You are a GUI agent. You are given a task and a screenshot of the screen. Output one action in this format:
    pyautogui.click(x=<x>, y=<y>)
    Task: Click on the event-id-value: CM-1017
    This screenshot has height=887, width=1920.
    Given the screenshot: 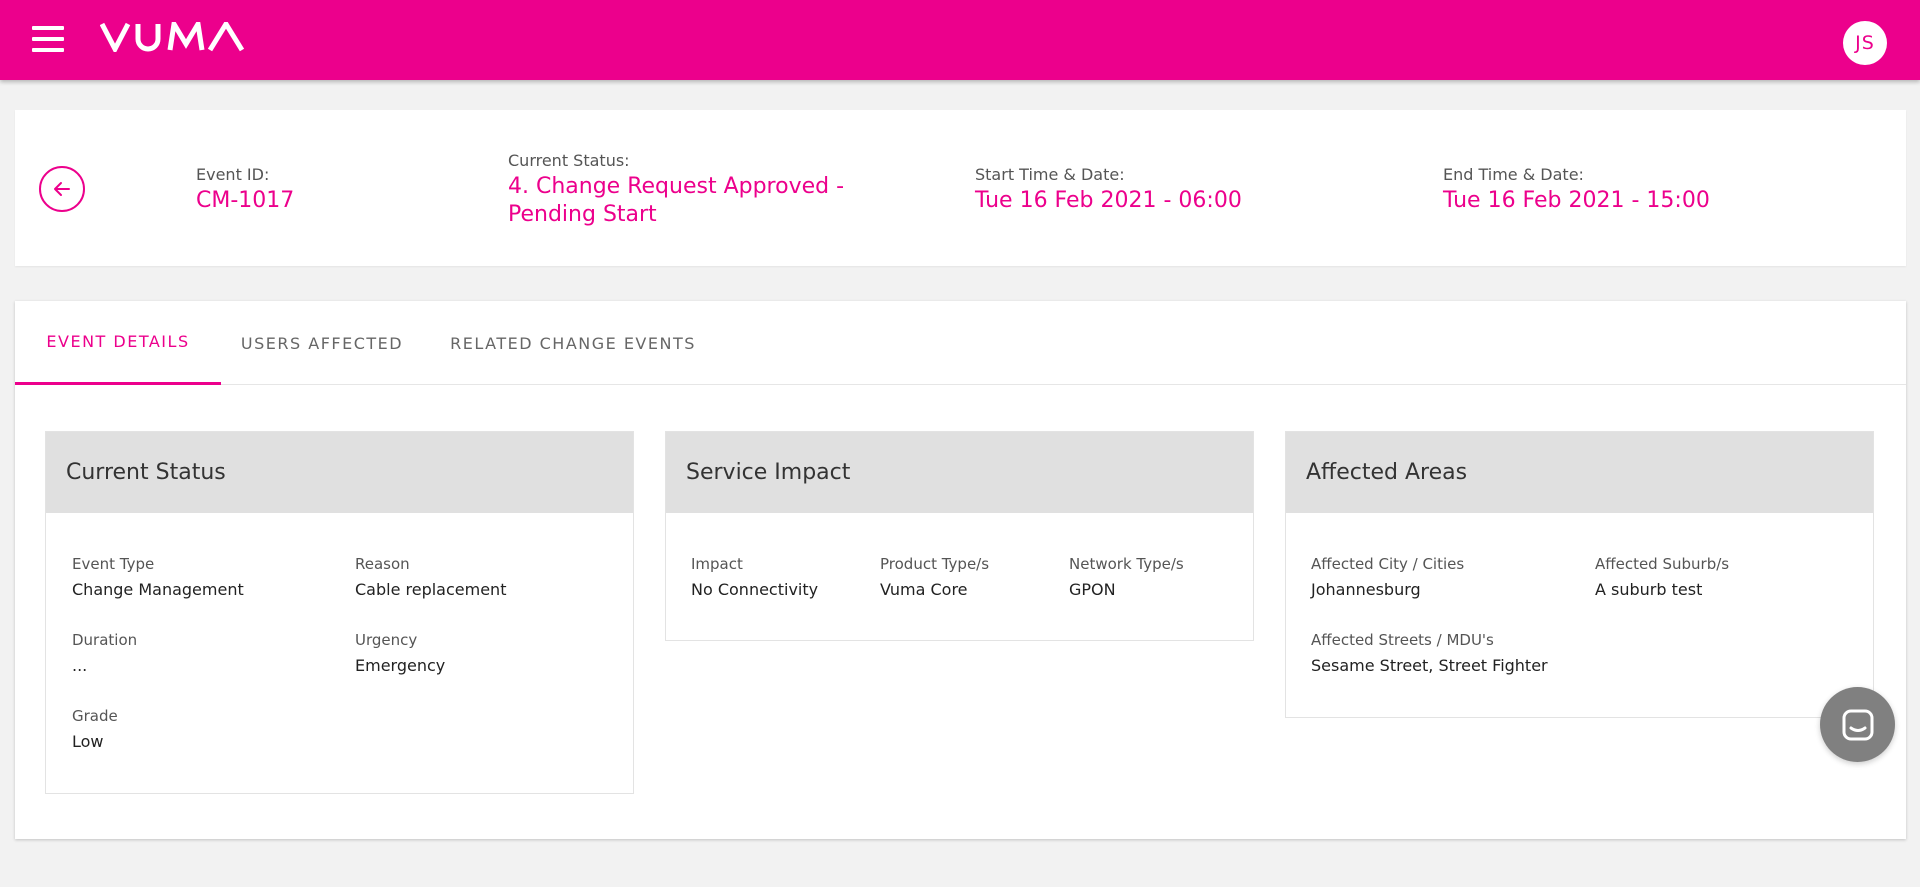 What is the action you would take?
    pyautogui.click(x=245, y=200)
    